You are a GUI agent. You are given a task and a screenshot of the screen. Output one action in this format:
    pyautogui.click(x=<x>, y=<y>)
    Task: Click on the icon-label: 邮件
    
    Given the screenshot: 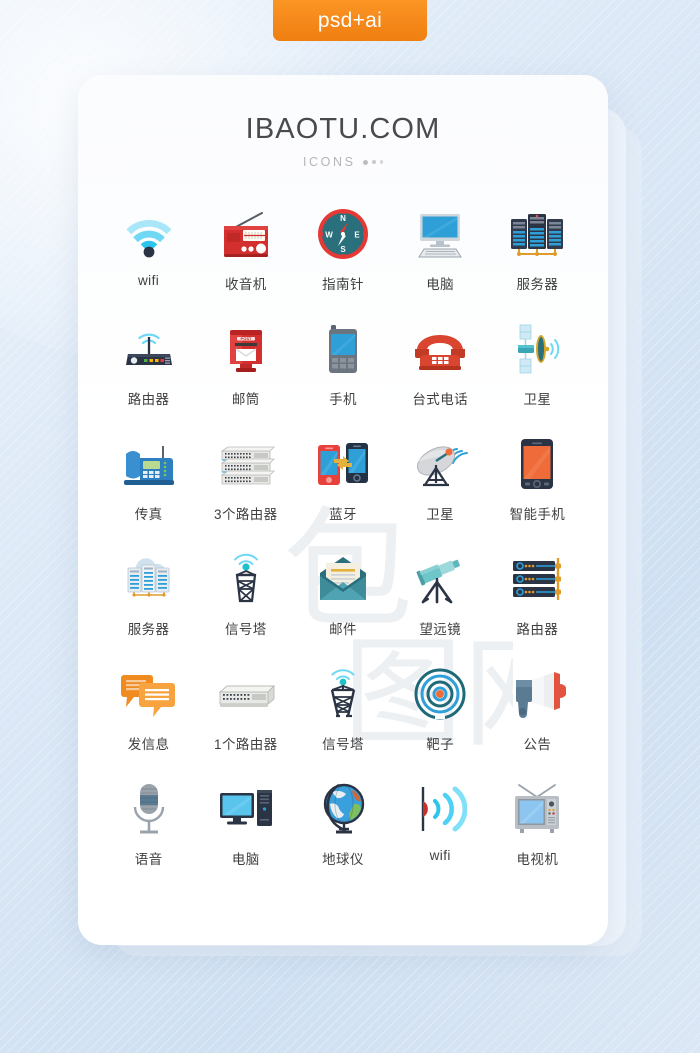 What is the action you would take?
    pyautogui.click(x=343, y=629)
    